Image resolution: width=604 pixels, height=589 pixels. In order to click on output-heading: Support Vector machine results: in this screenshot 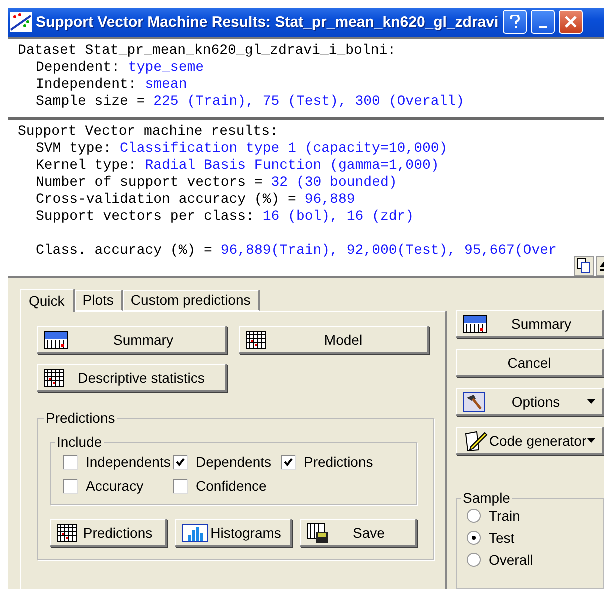, I will do `click(148, 132)`.